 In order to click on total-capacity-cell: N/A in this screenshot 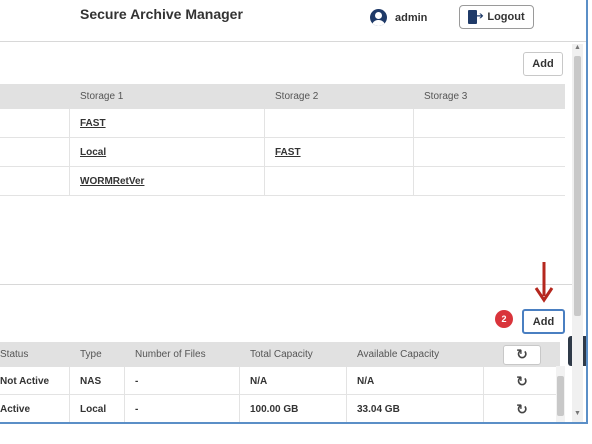, I will do `click(293, 381)`.